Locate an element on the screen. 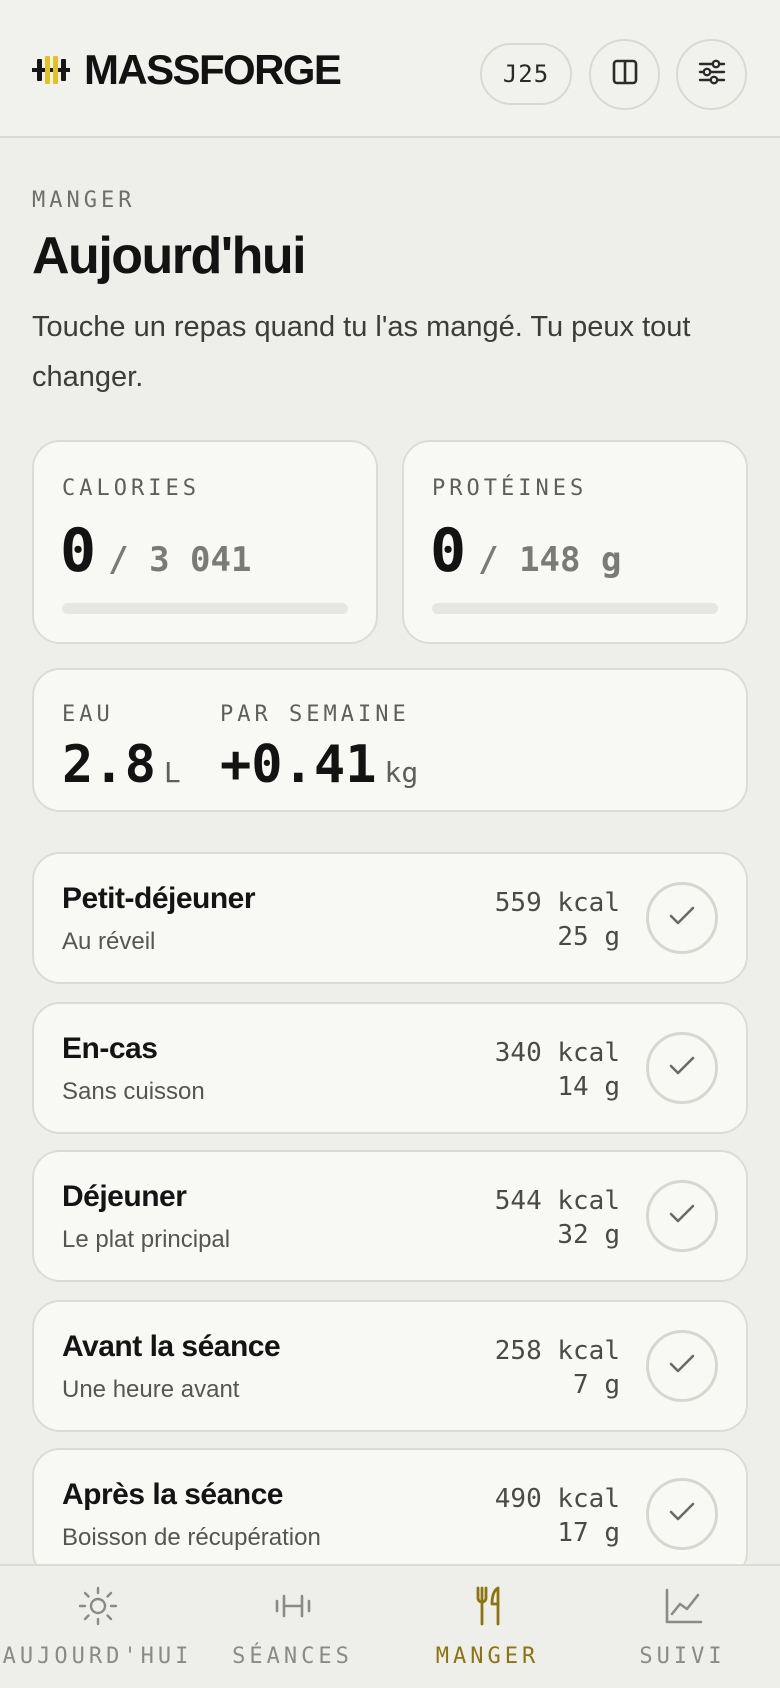 This screenshot has width=780, height=1688. water-value: 2.8 is located at coordinates (109, 765).